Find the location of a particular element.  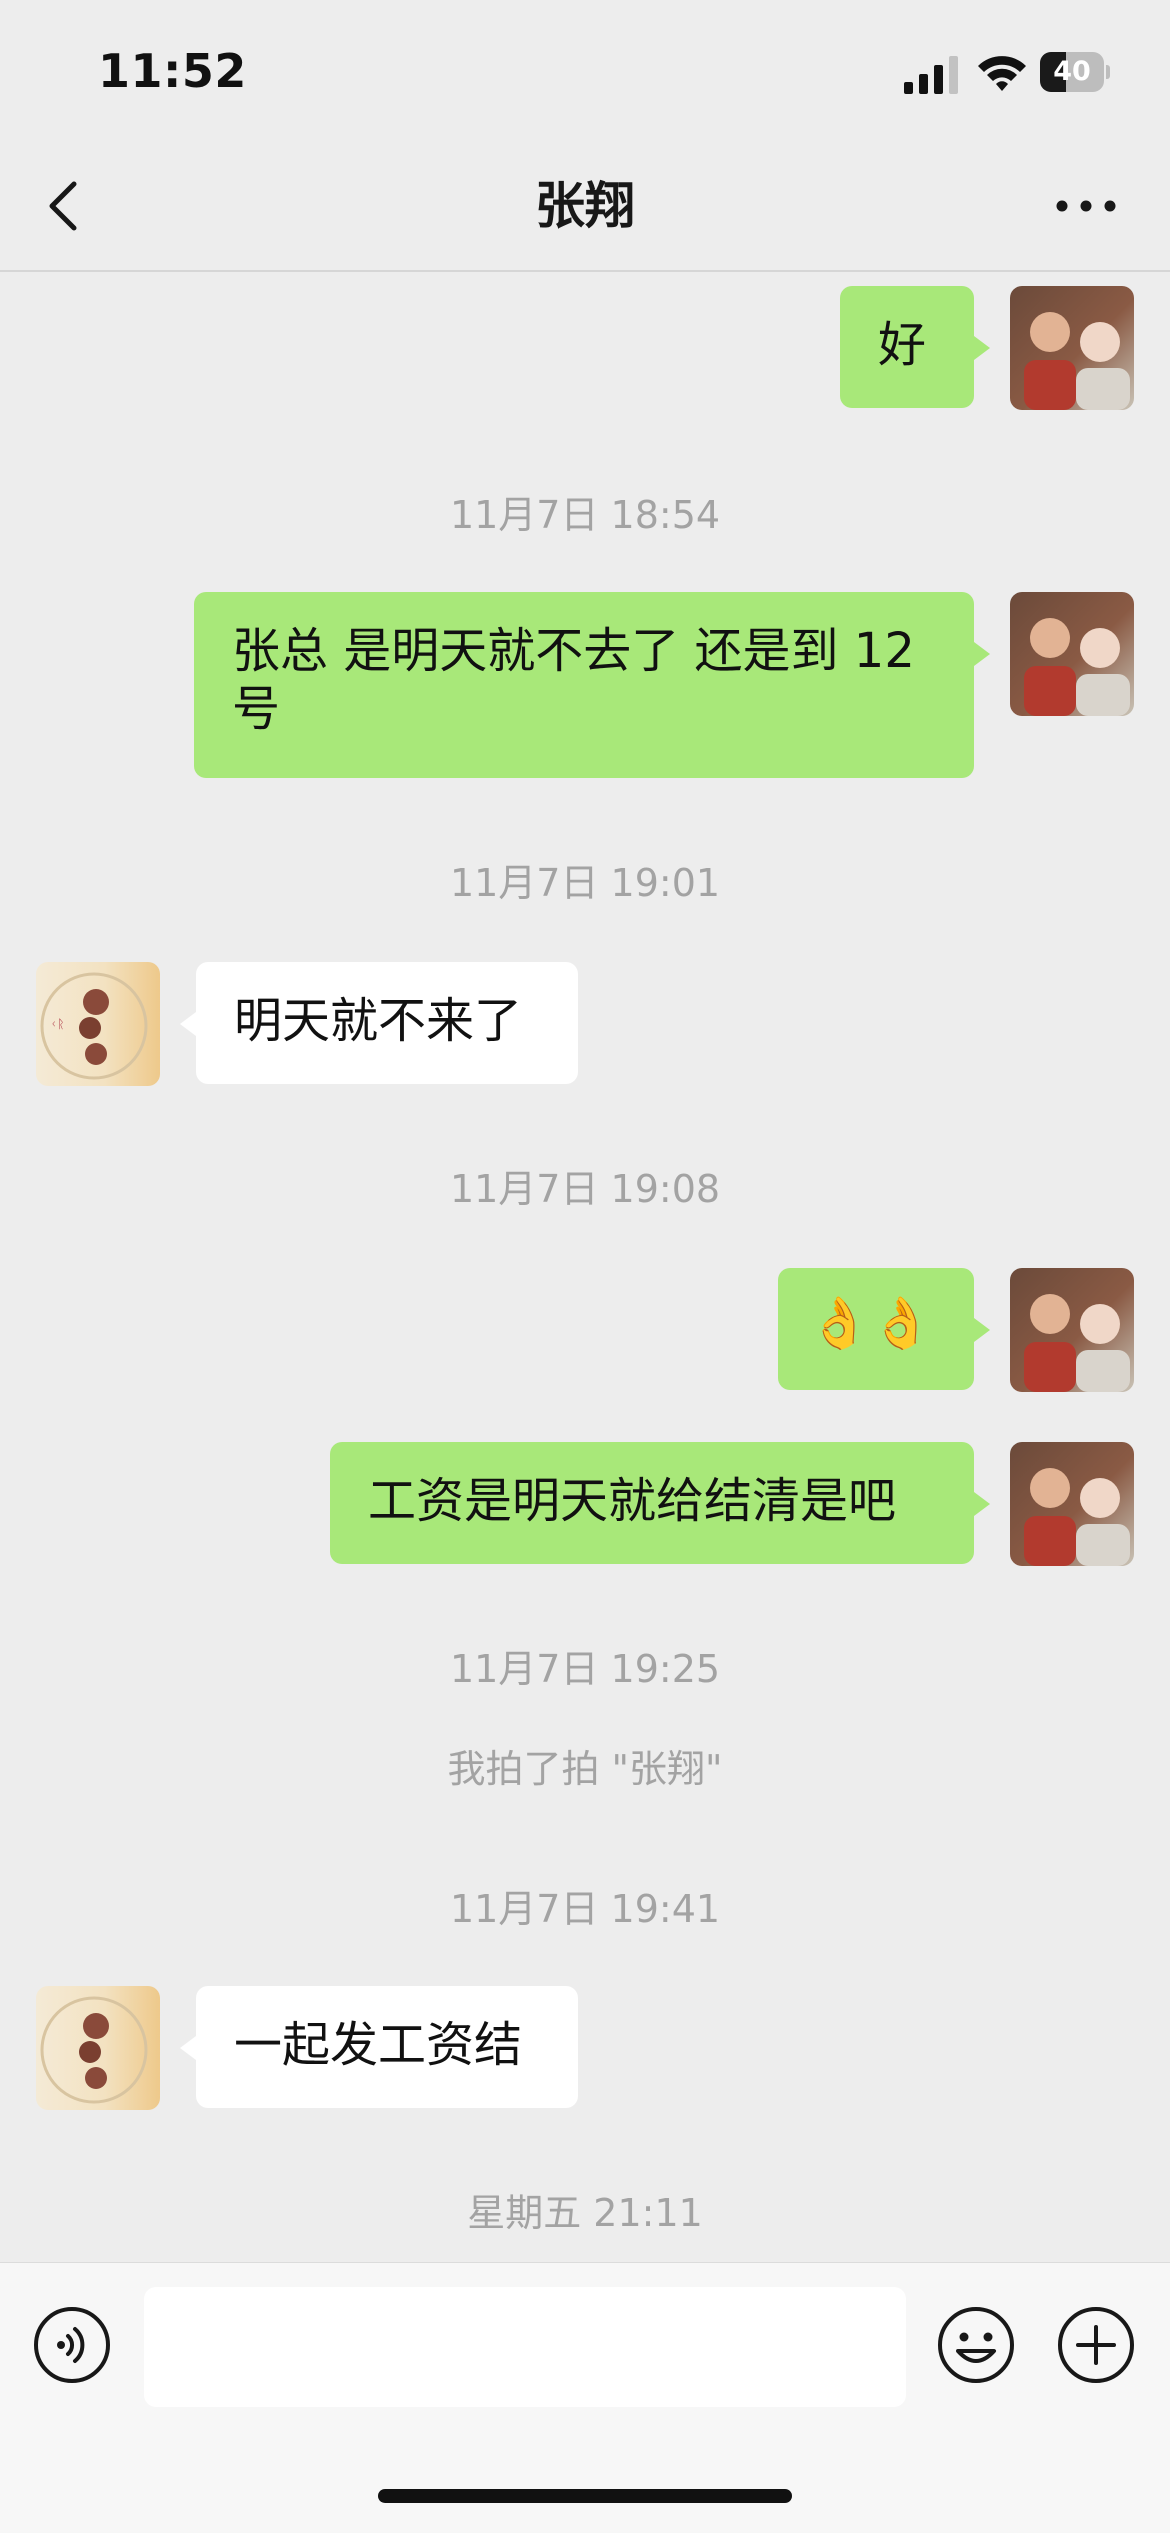

emoji-message-bubble: 👌👌 is located at coordinates (884, 1329).